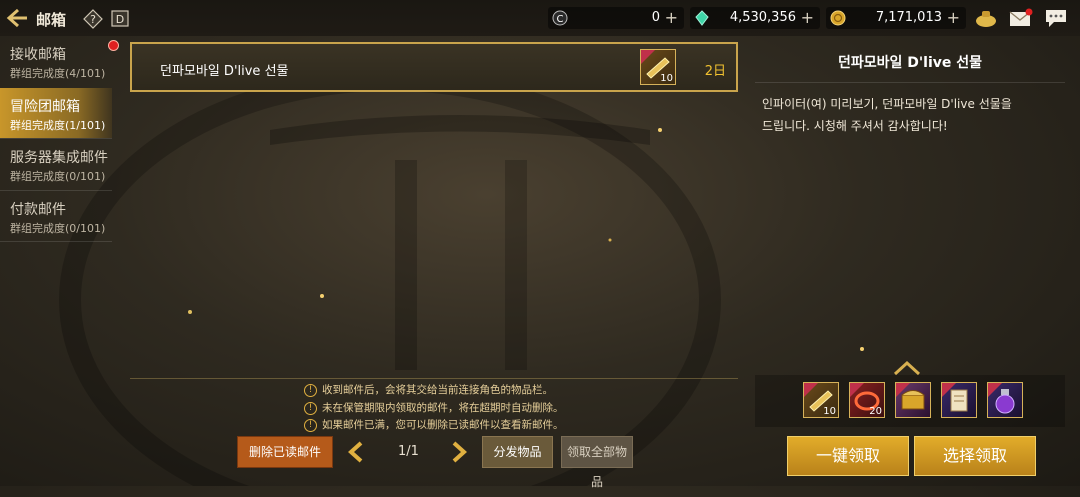 The width and height of the screenshot is (1080, 497). Describe the element at coordinates (17, 18) in the screenshot. I see `back-arrow-icon` at that location.